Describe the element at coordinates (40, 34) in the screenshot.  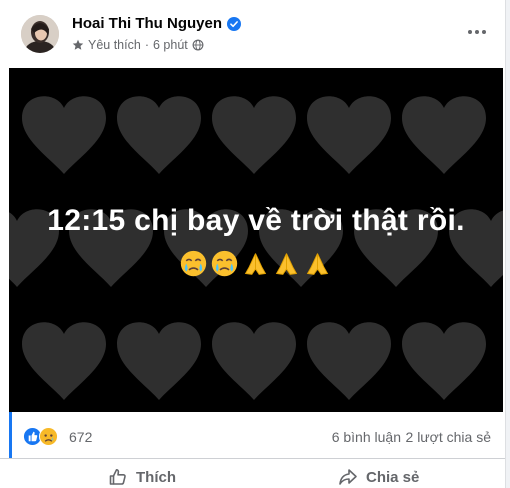
I see `avatar` at that location.